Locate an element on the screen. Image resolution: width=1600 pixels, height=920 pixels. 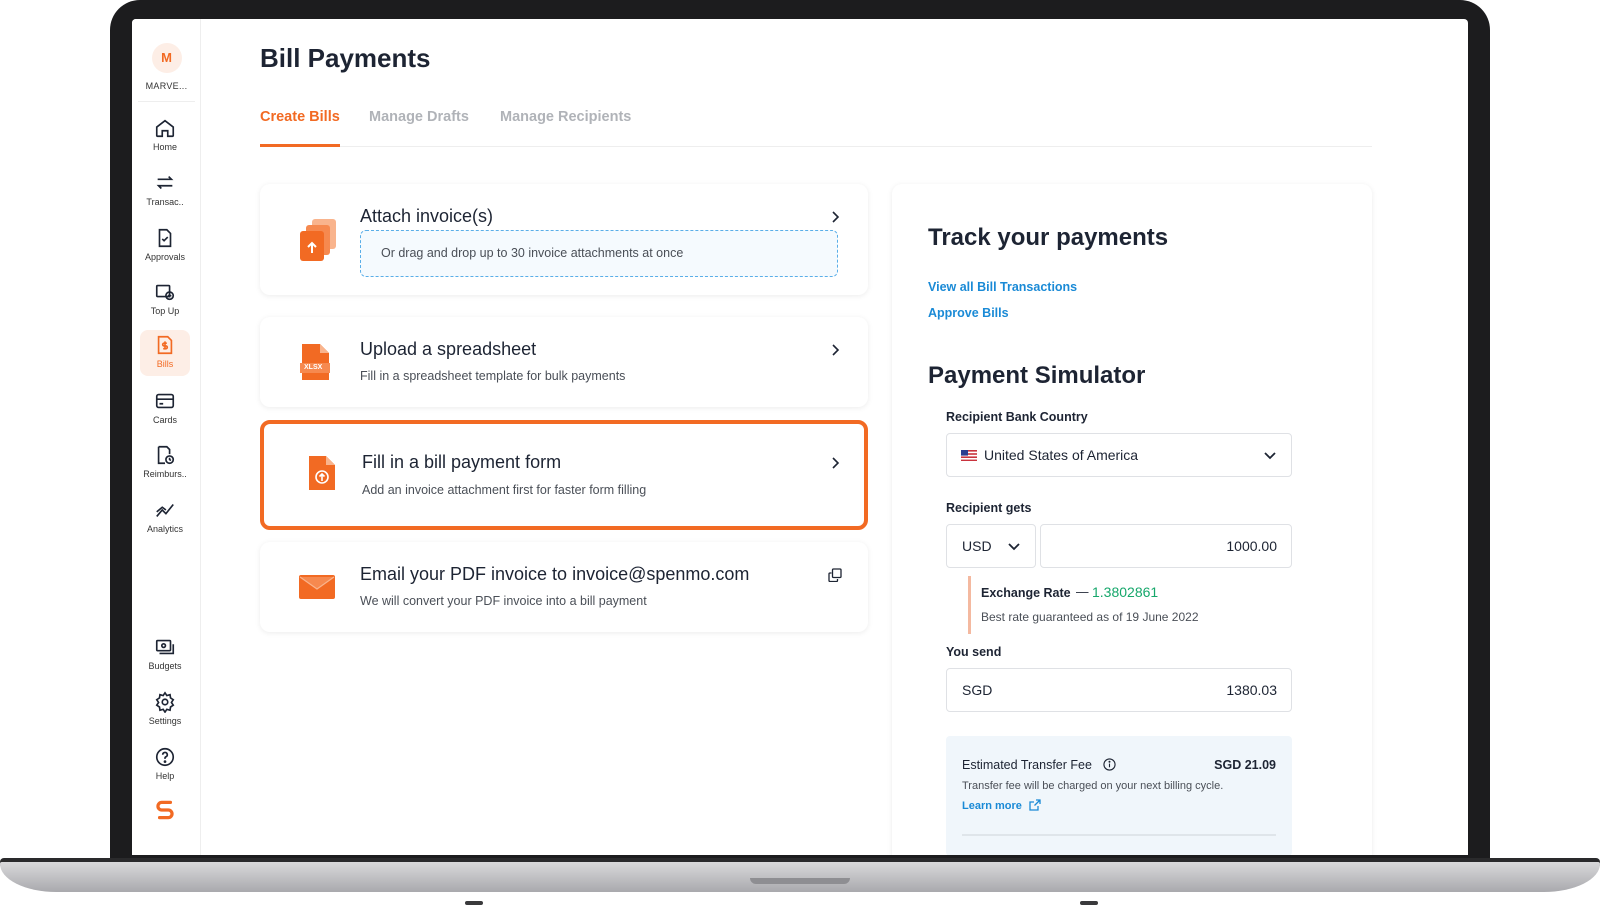
sidebar-item-label: Reimburs.. is located at coordinates (165, 474).